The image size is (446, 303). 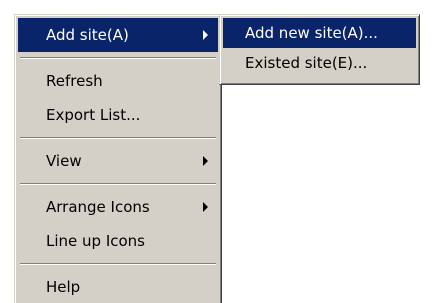 I want to click on menu-item-label: Help, so click(x=63, y=287).